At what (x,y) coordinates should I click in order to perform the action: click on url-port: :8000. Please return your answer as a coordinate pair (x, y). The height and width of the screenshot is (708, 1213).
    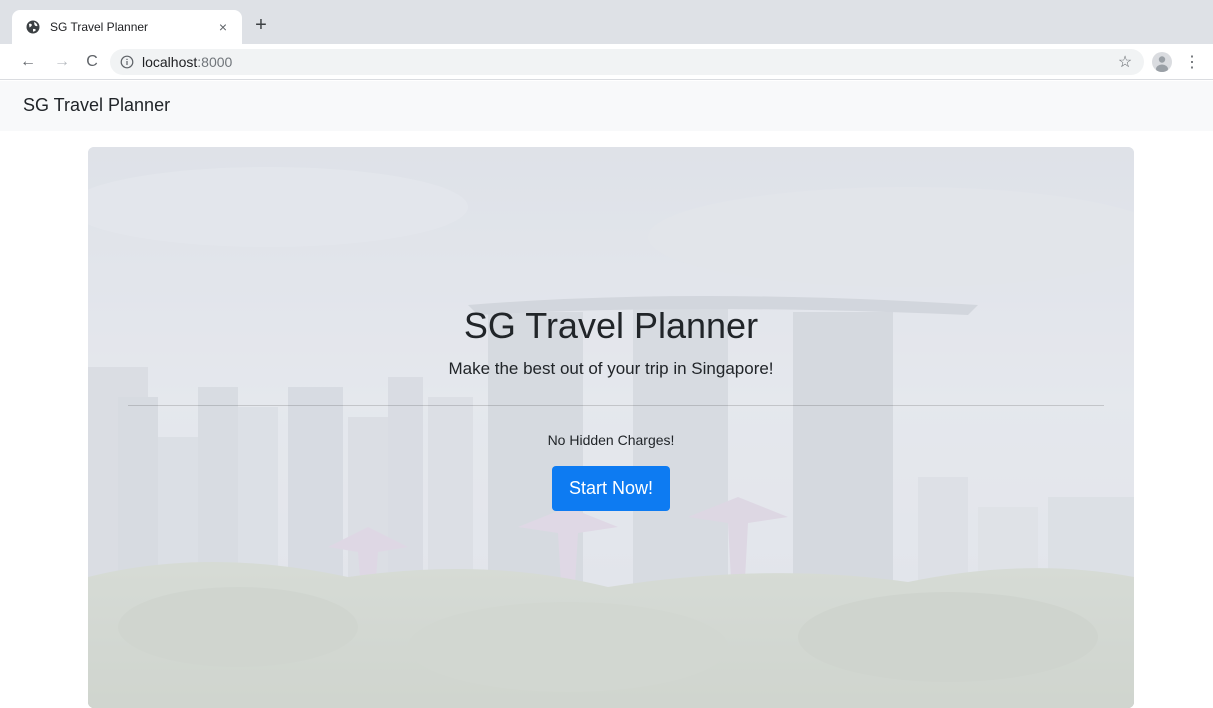
    Looking at the image, I should click on (215, 62).